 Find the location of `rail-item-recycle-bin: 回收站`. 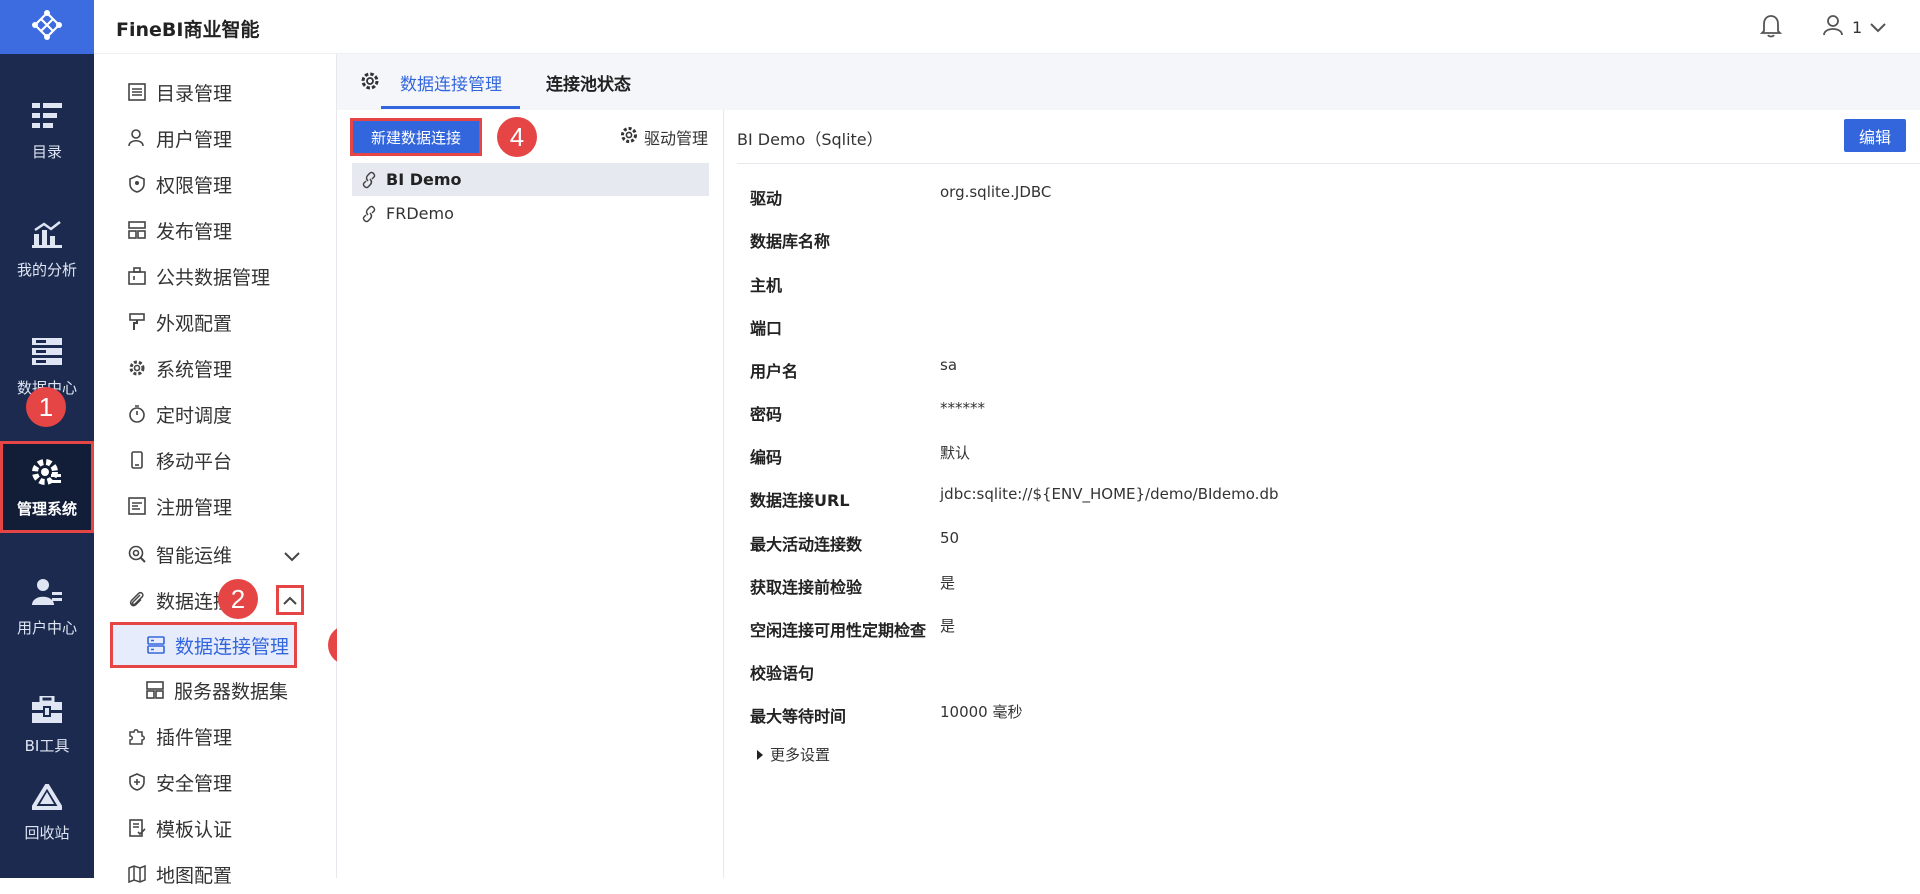

rail-item-recycle-bin: 回收站 is located at coordinates (47, 811).